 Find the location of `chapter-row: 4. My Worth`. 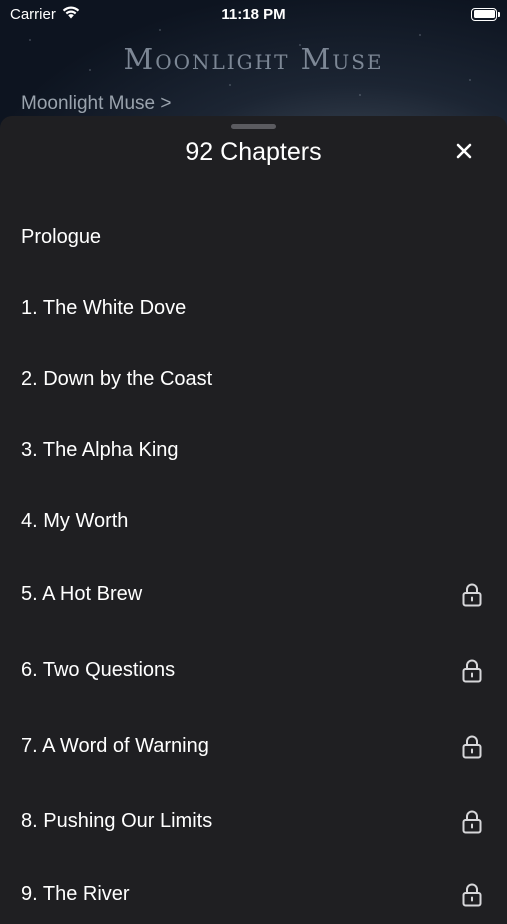

chapter-row: 4. My Worth is located at coordinates (253, 521).